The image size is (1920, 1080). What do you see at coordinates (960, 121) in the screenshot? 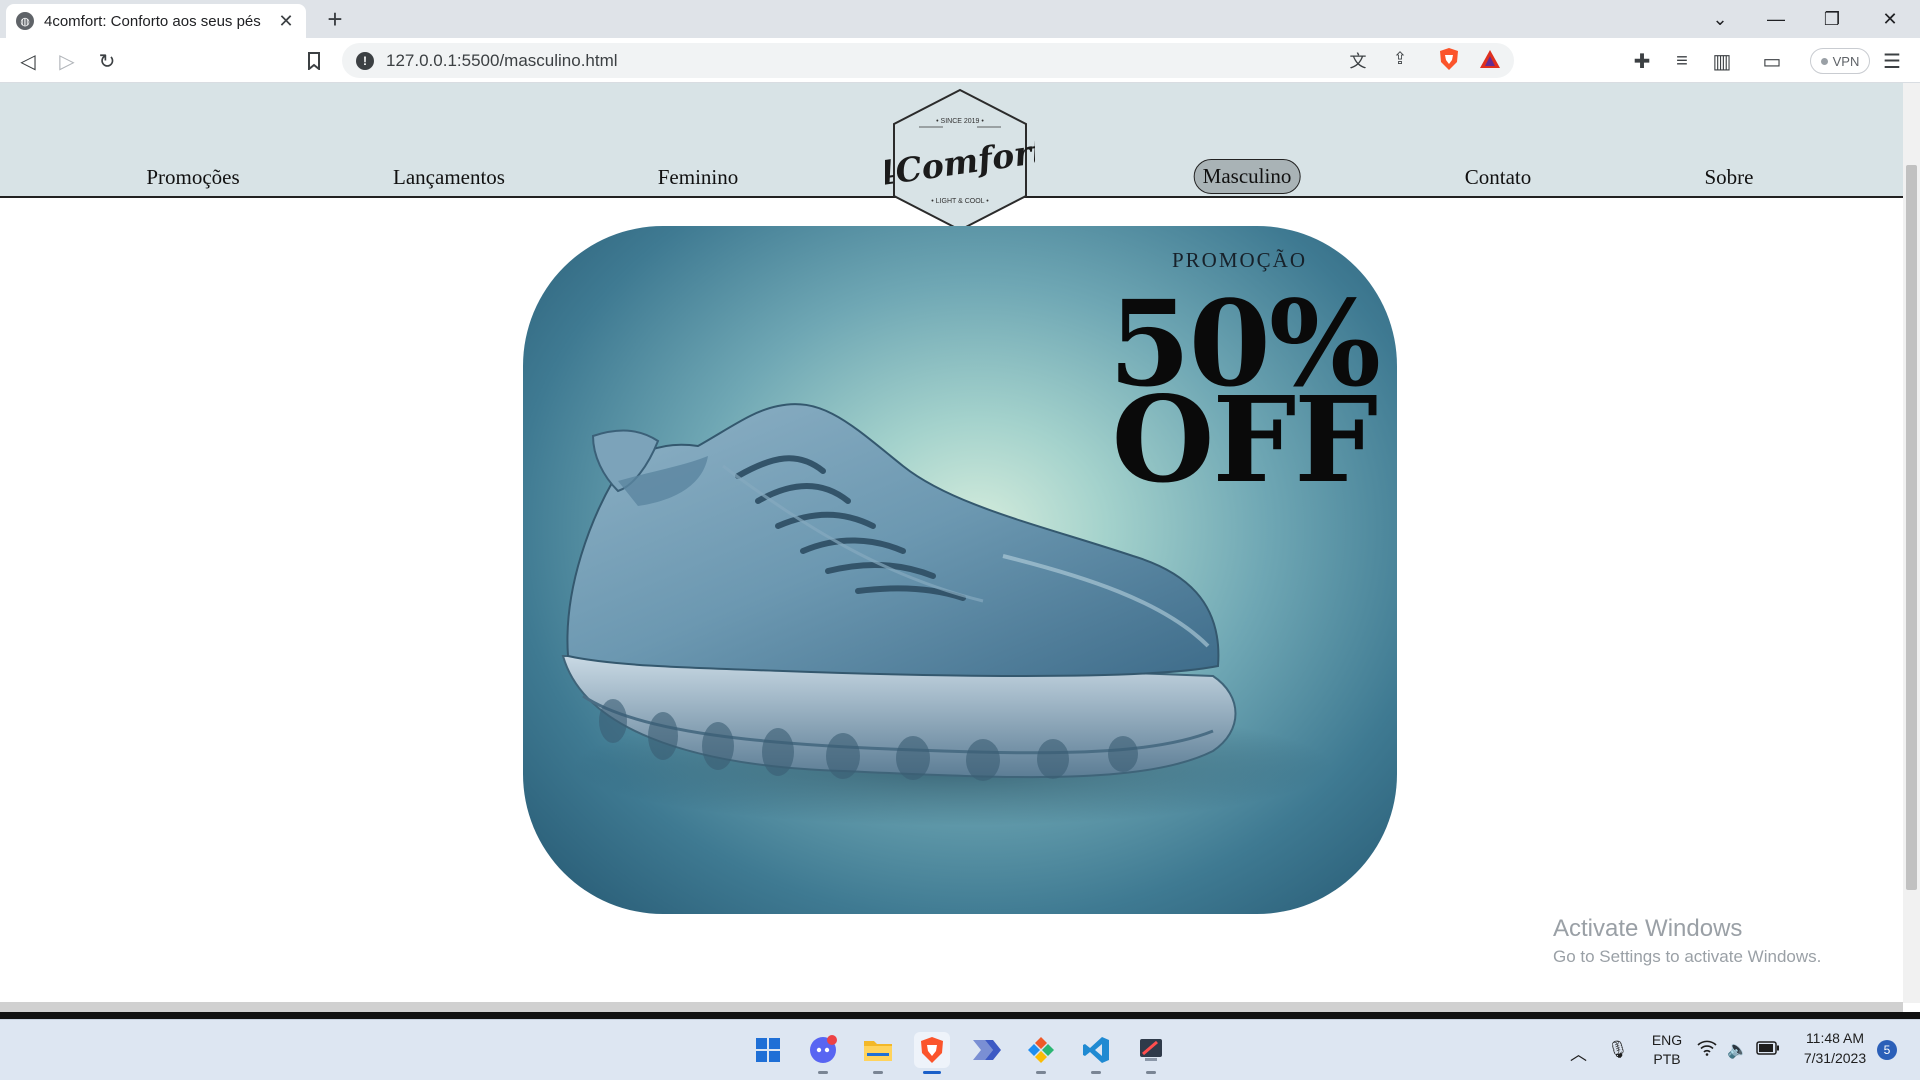
I see `logo-since: • SINCE 2019 •` at bounding box center [960, 121].